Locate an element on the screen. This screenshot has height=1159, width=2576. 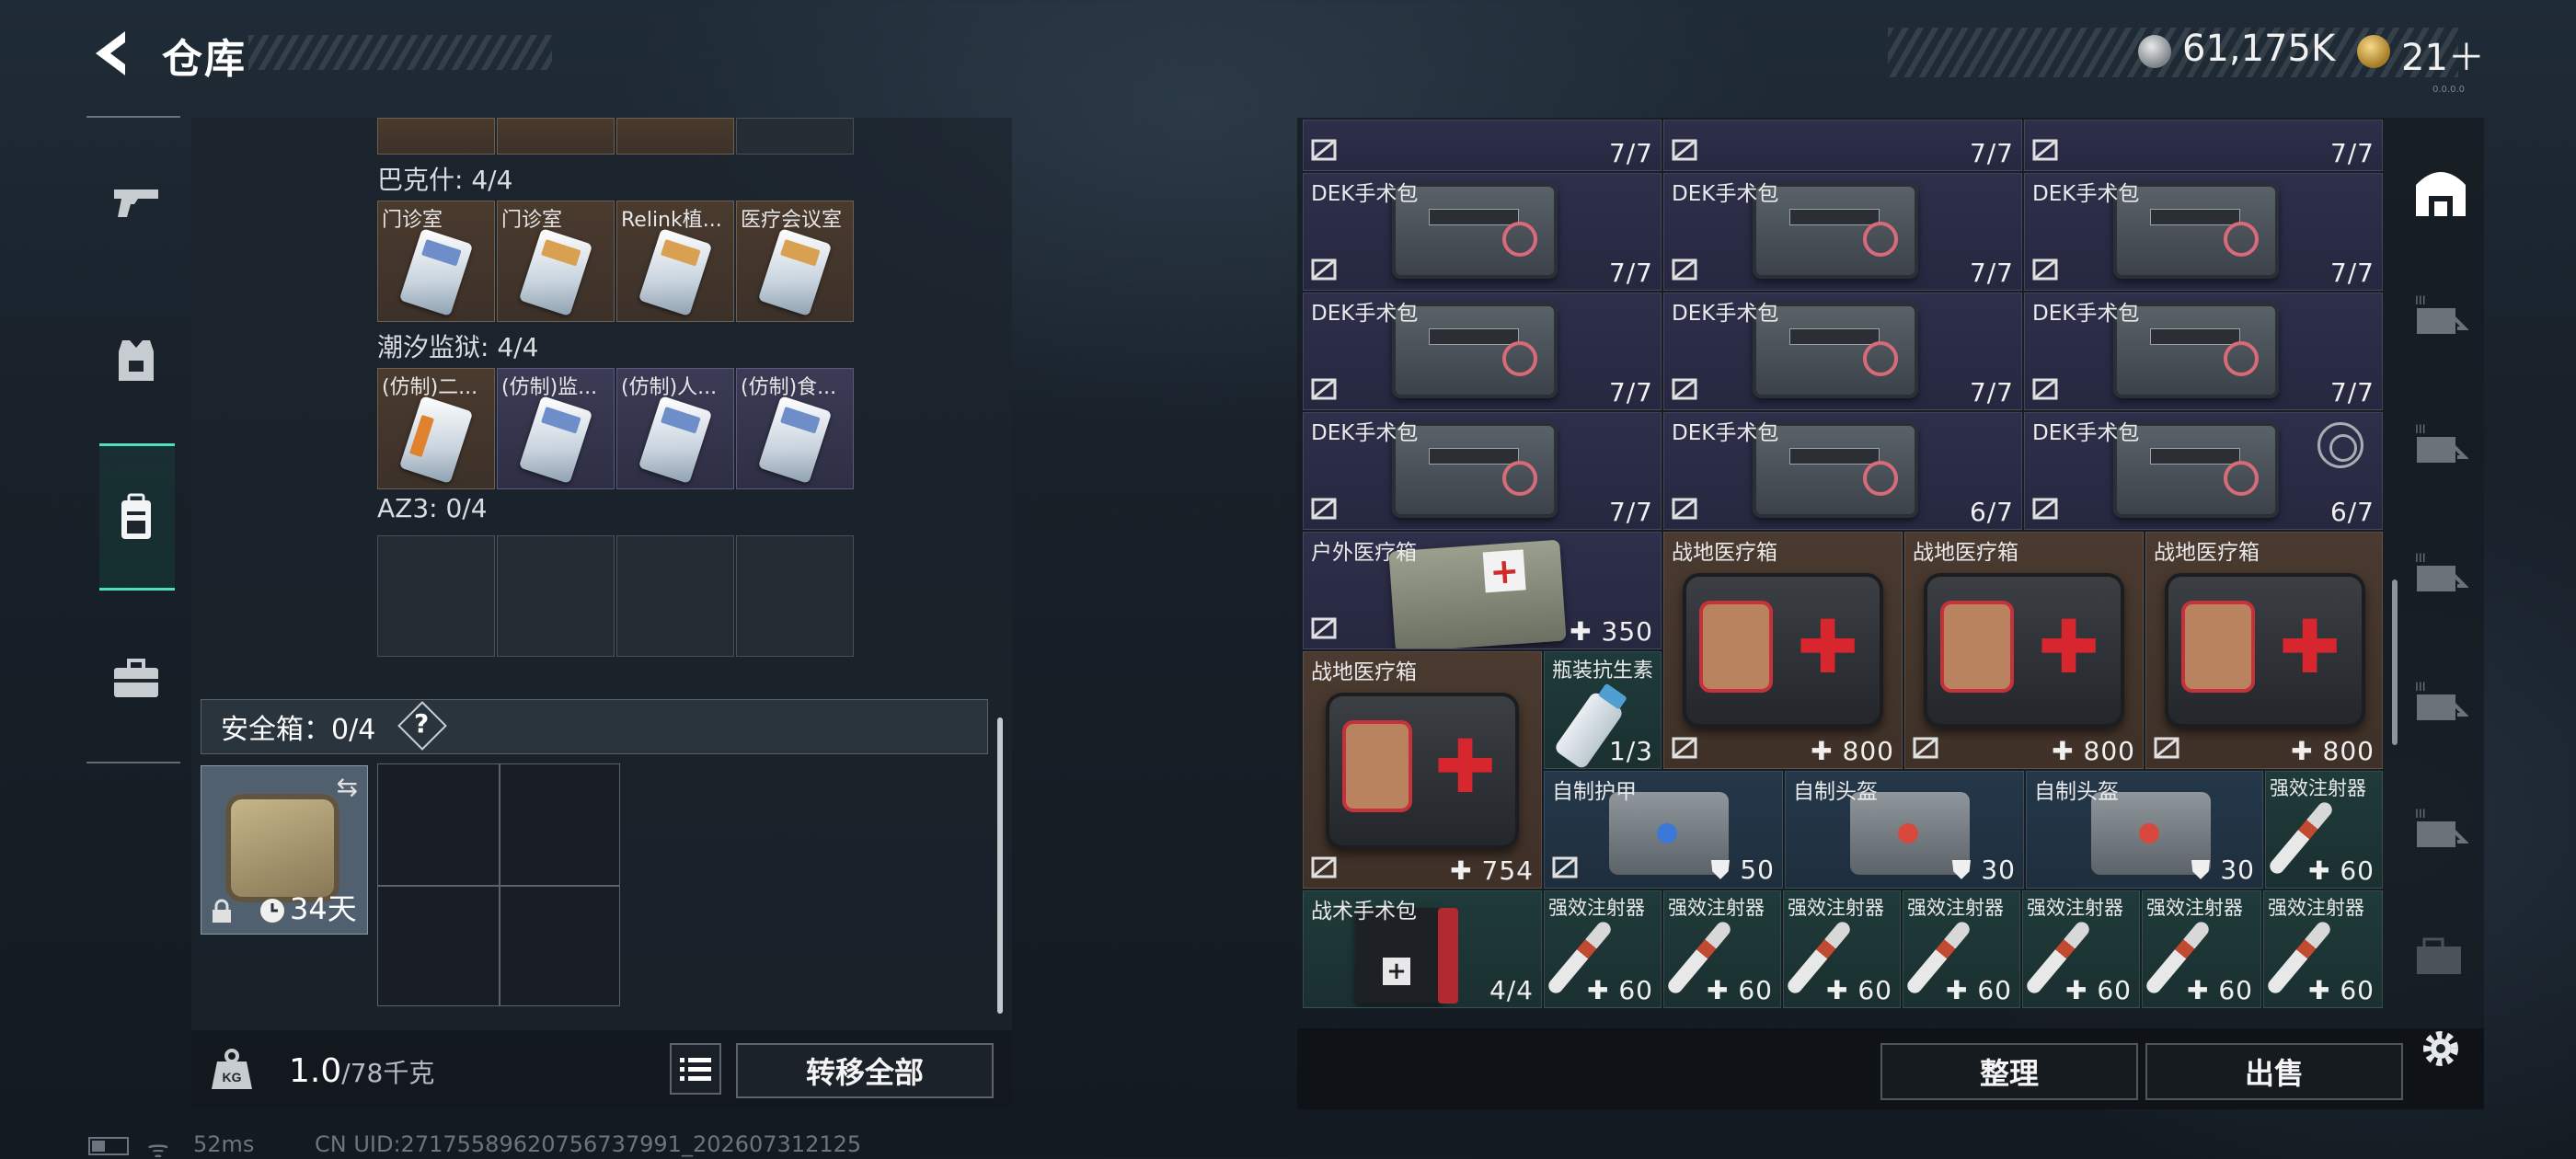
safe-timer: 34天 is located at coordinates (323, 908).